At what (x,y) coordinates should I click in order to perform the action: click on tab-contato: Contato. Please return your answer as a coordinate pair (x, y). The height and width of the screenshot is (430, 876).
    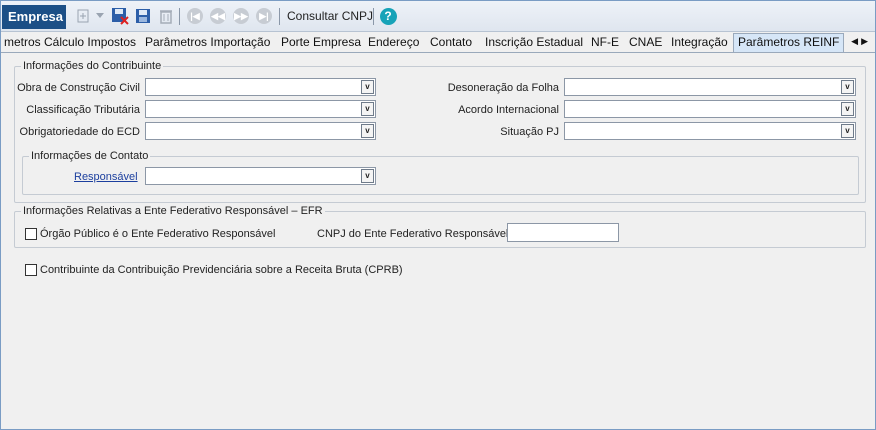
    Looking at the image, I should click on (451, 43).